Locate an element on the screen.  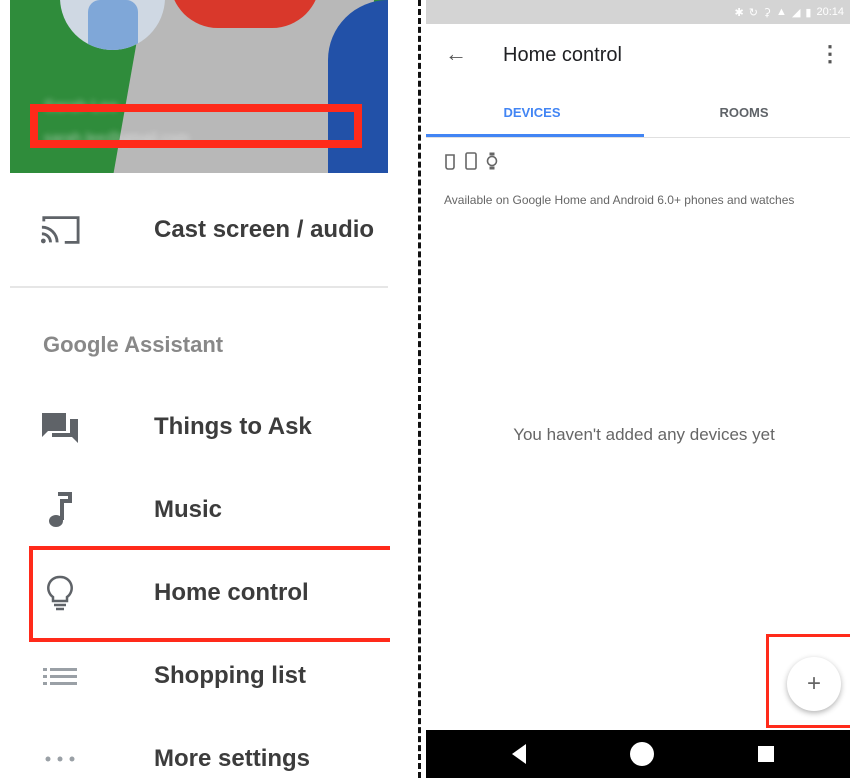
nav-home-icon is located at coordinates (642, 754).